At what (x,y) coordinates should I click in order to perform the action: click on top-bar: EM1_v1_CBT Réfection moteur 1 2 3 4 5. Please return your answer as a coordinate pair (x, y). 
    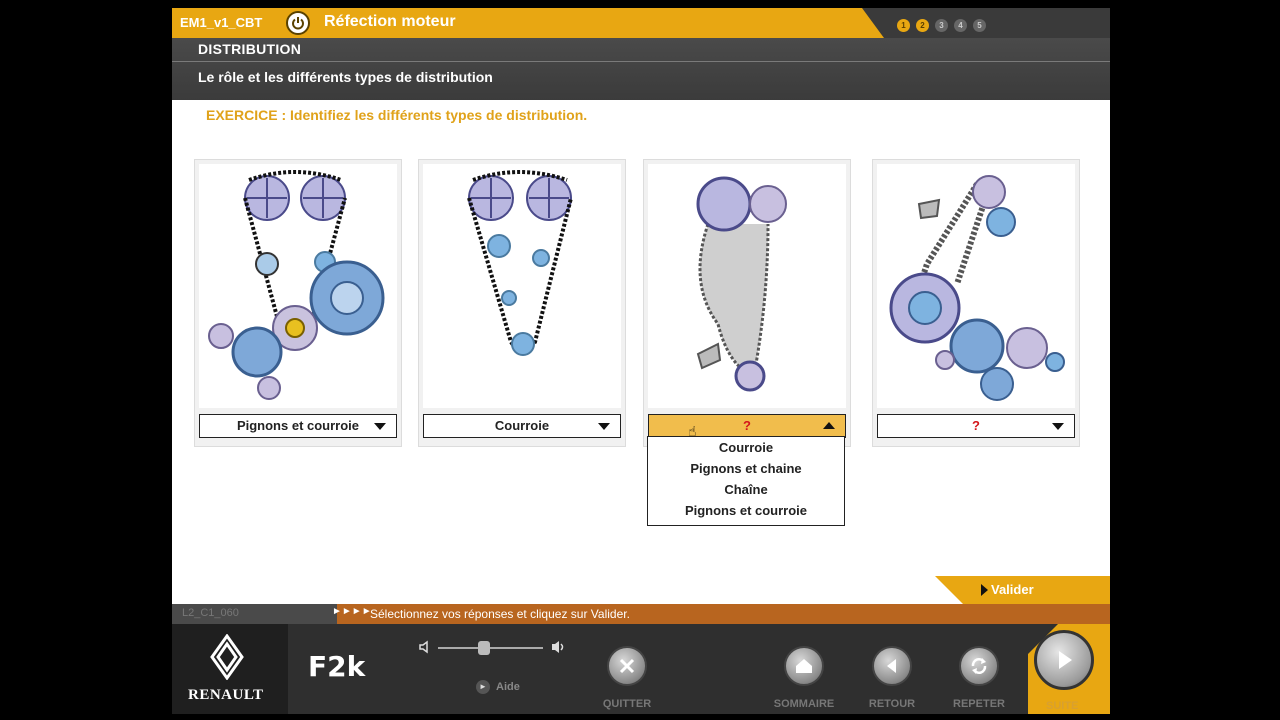
    Looking at the image, I should click on (641, 23).